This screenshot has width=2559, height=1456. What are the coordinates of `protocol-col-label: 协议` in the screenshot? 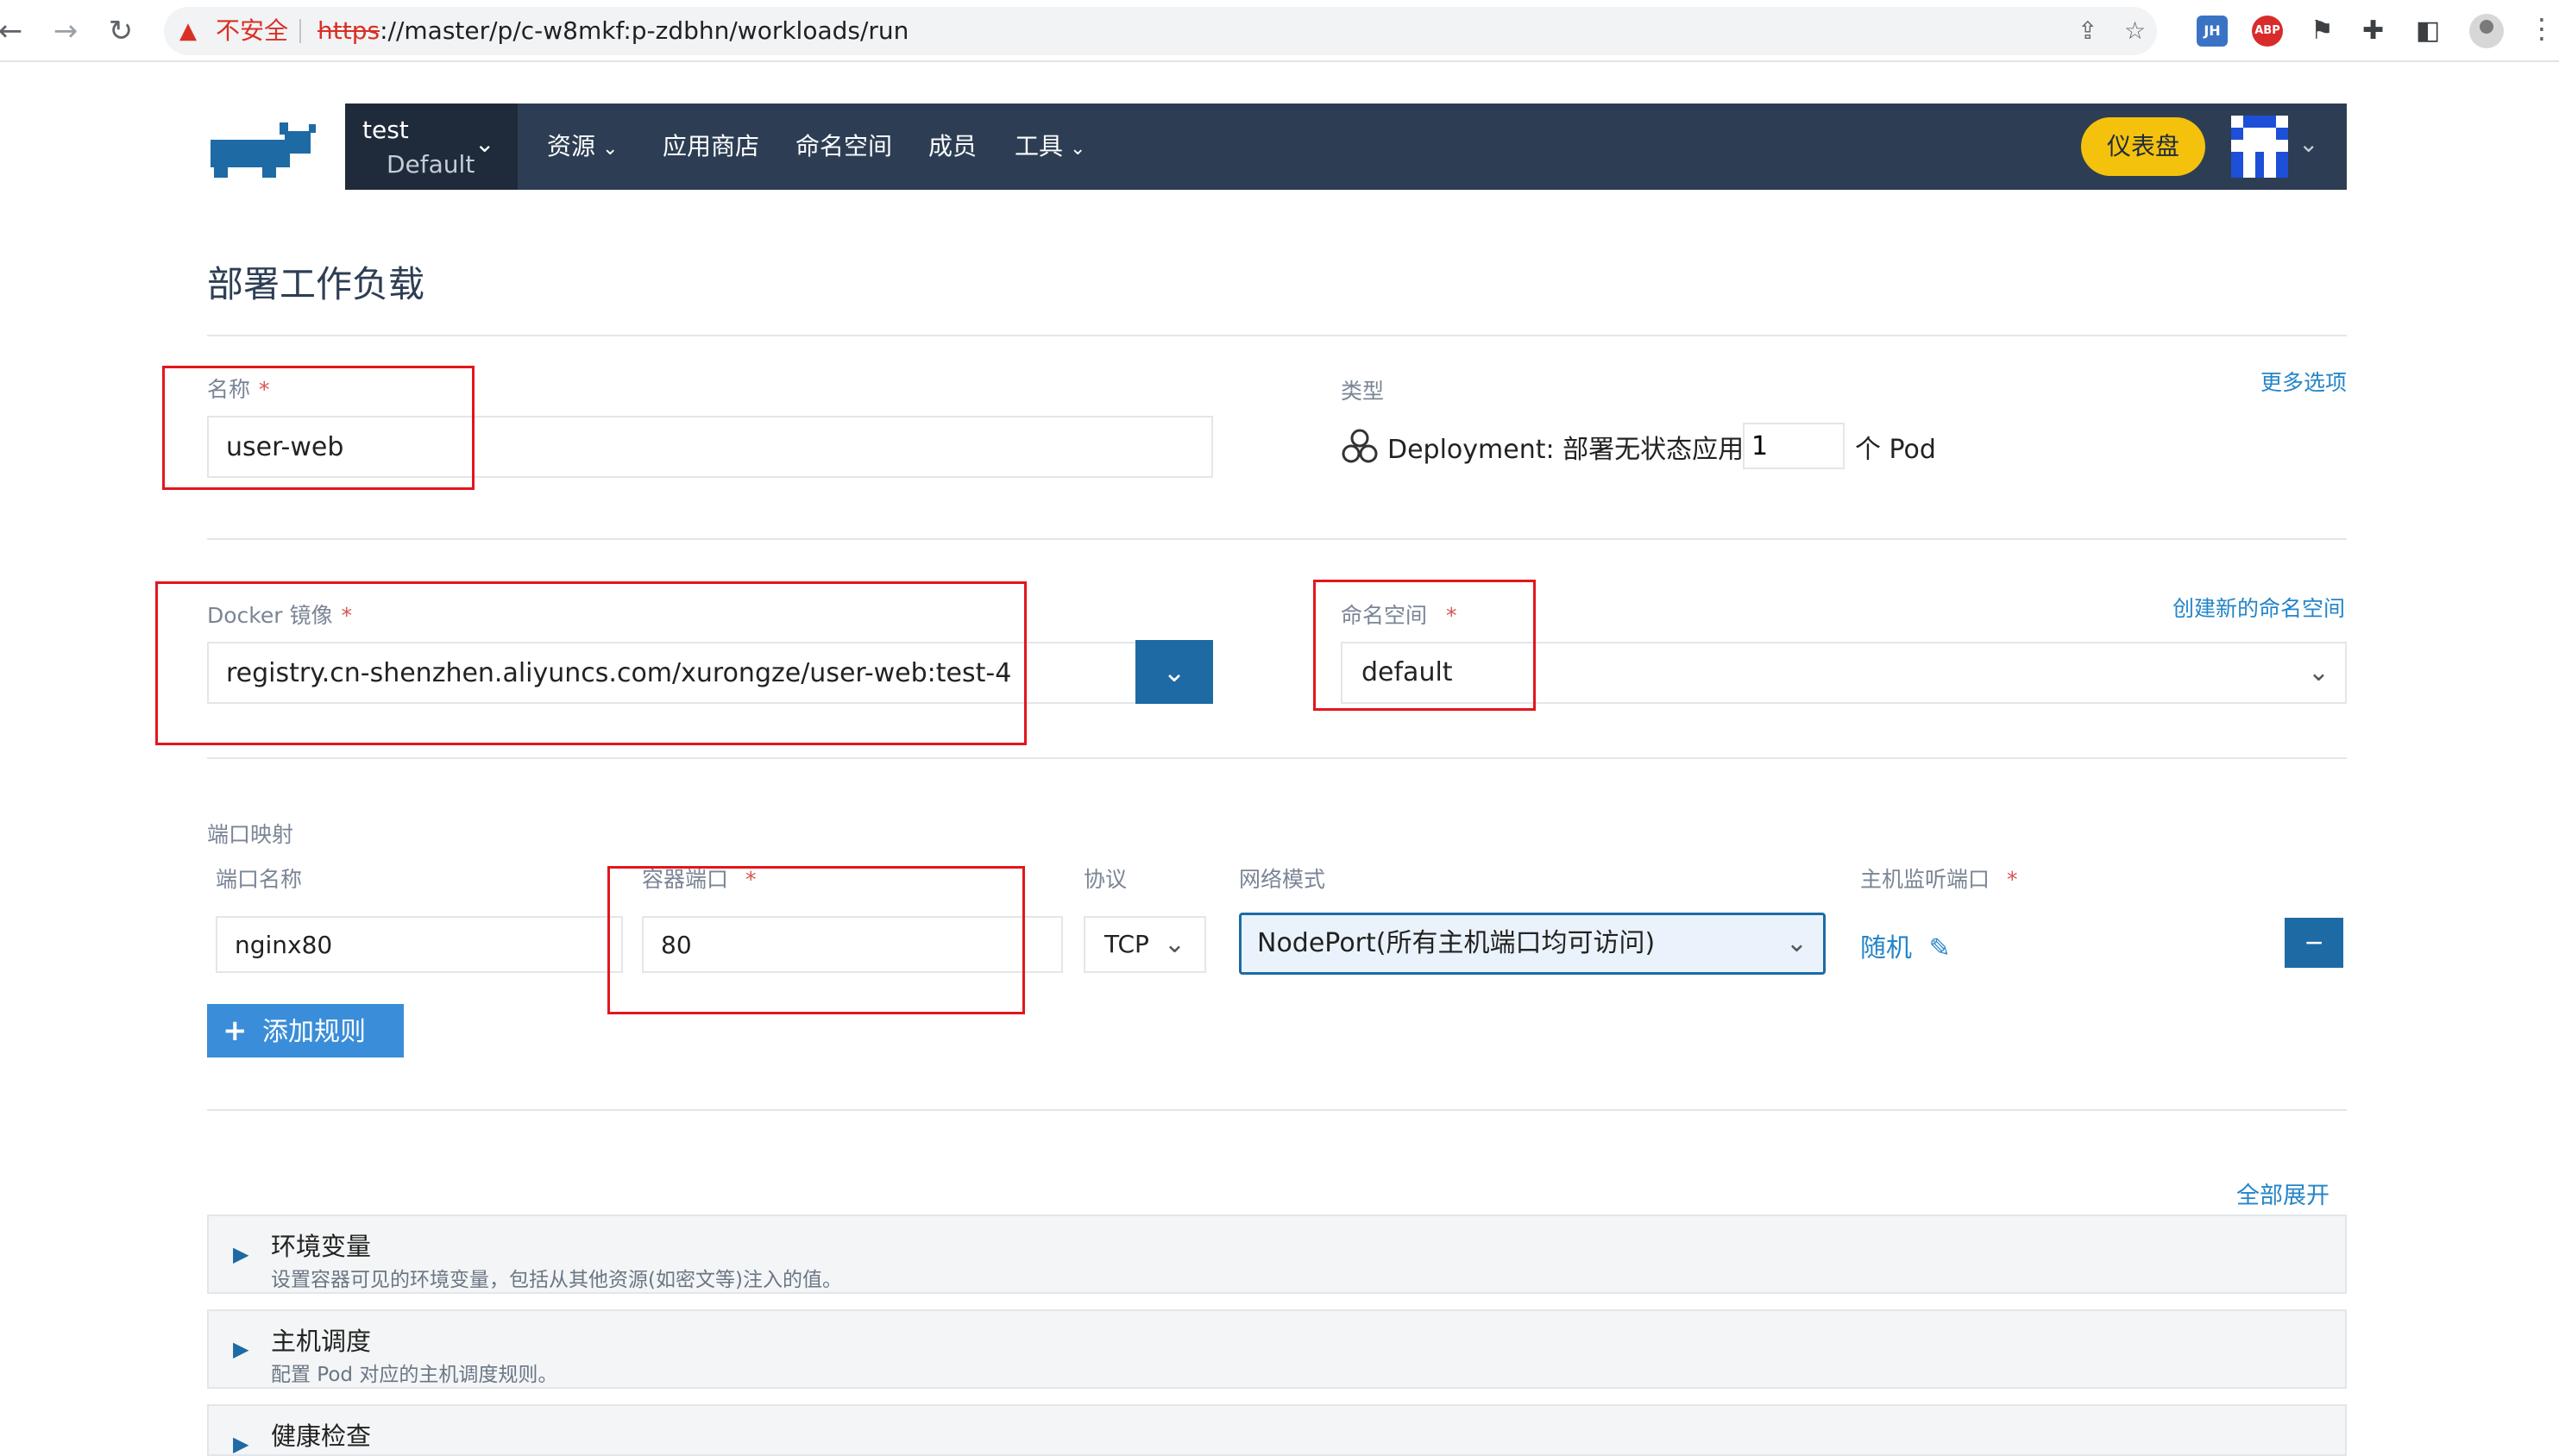 It's located at (1106, 880).